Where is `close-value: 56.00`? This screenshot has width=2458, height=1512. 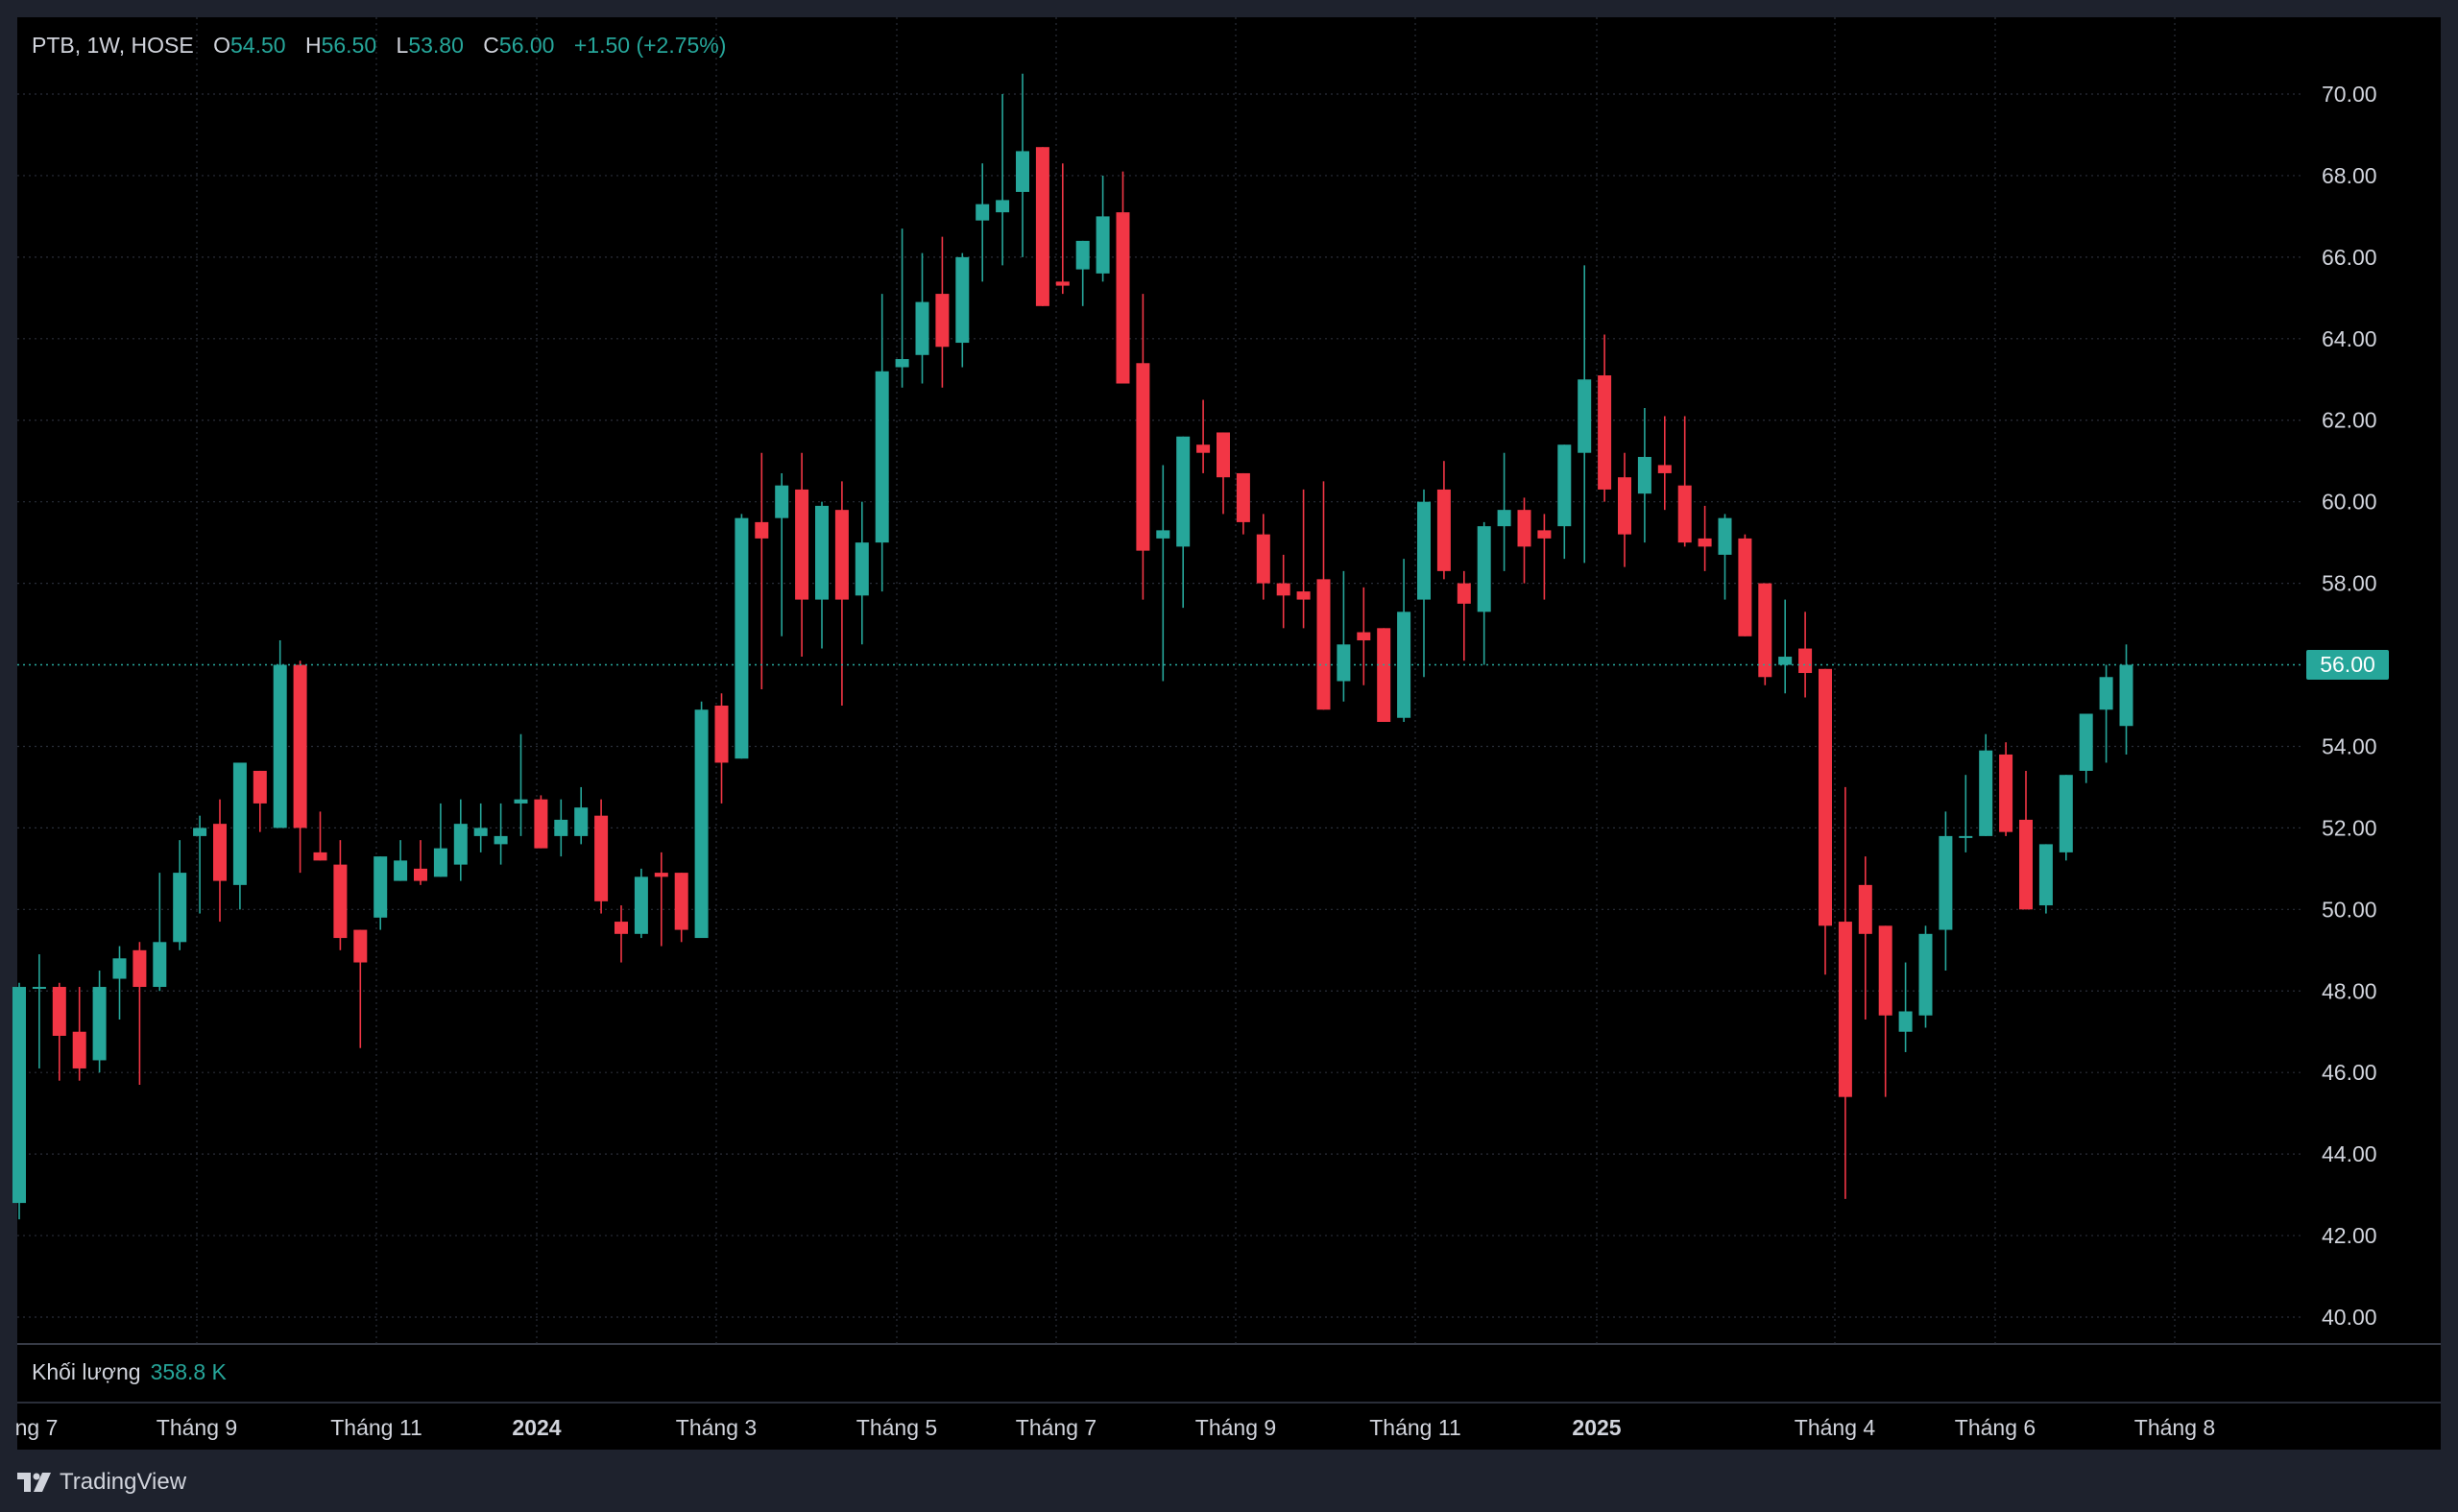
close-value: 56.00 is located at coordinates (527, 45).